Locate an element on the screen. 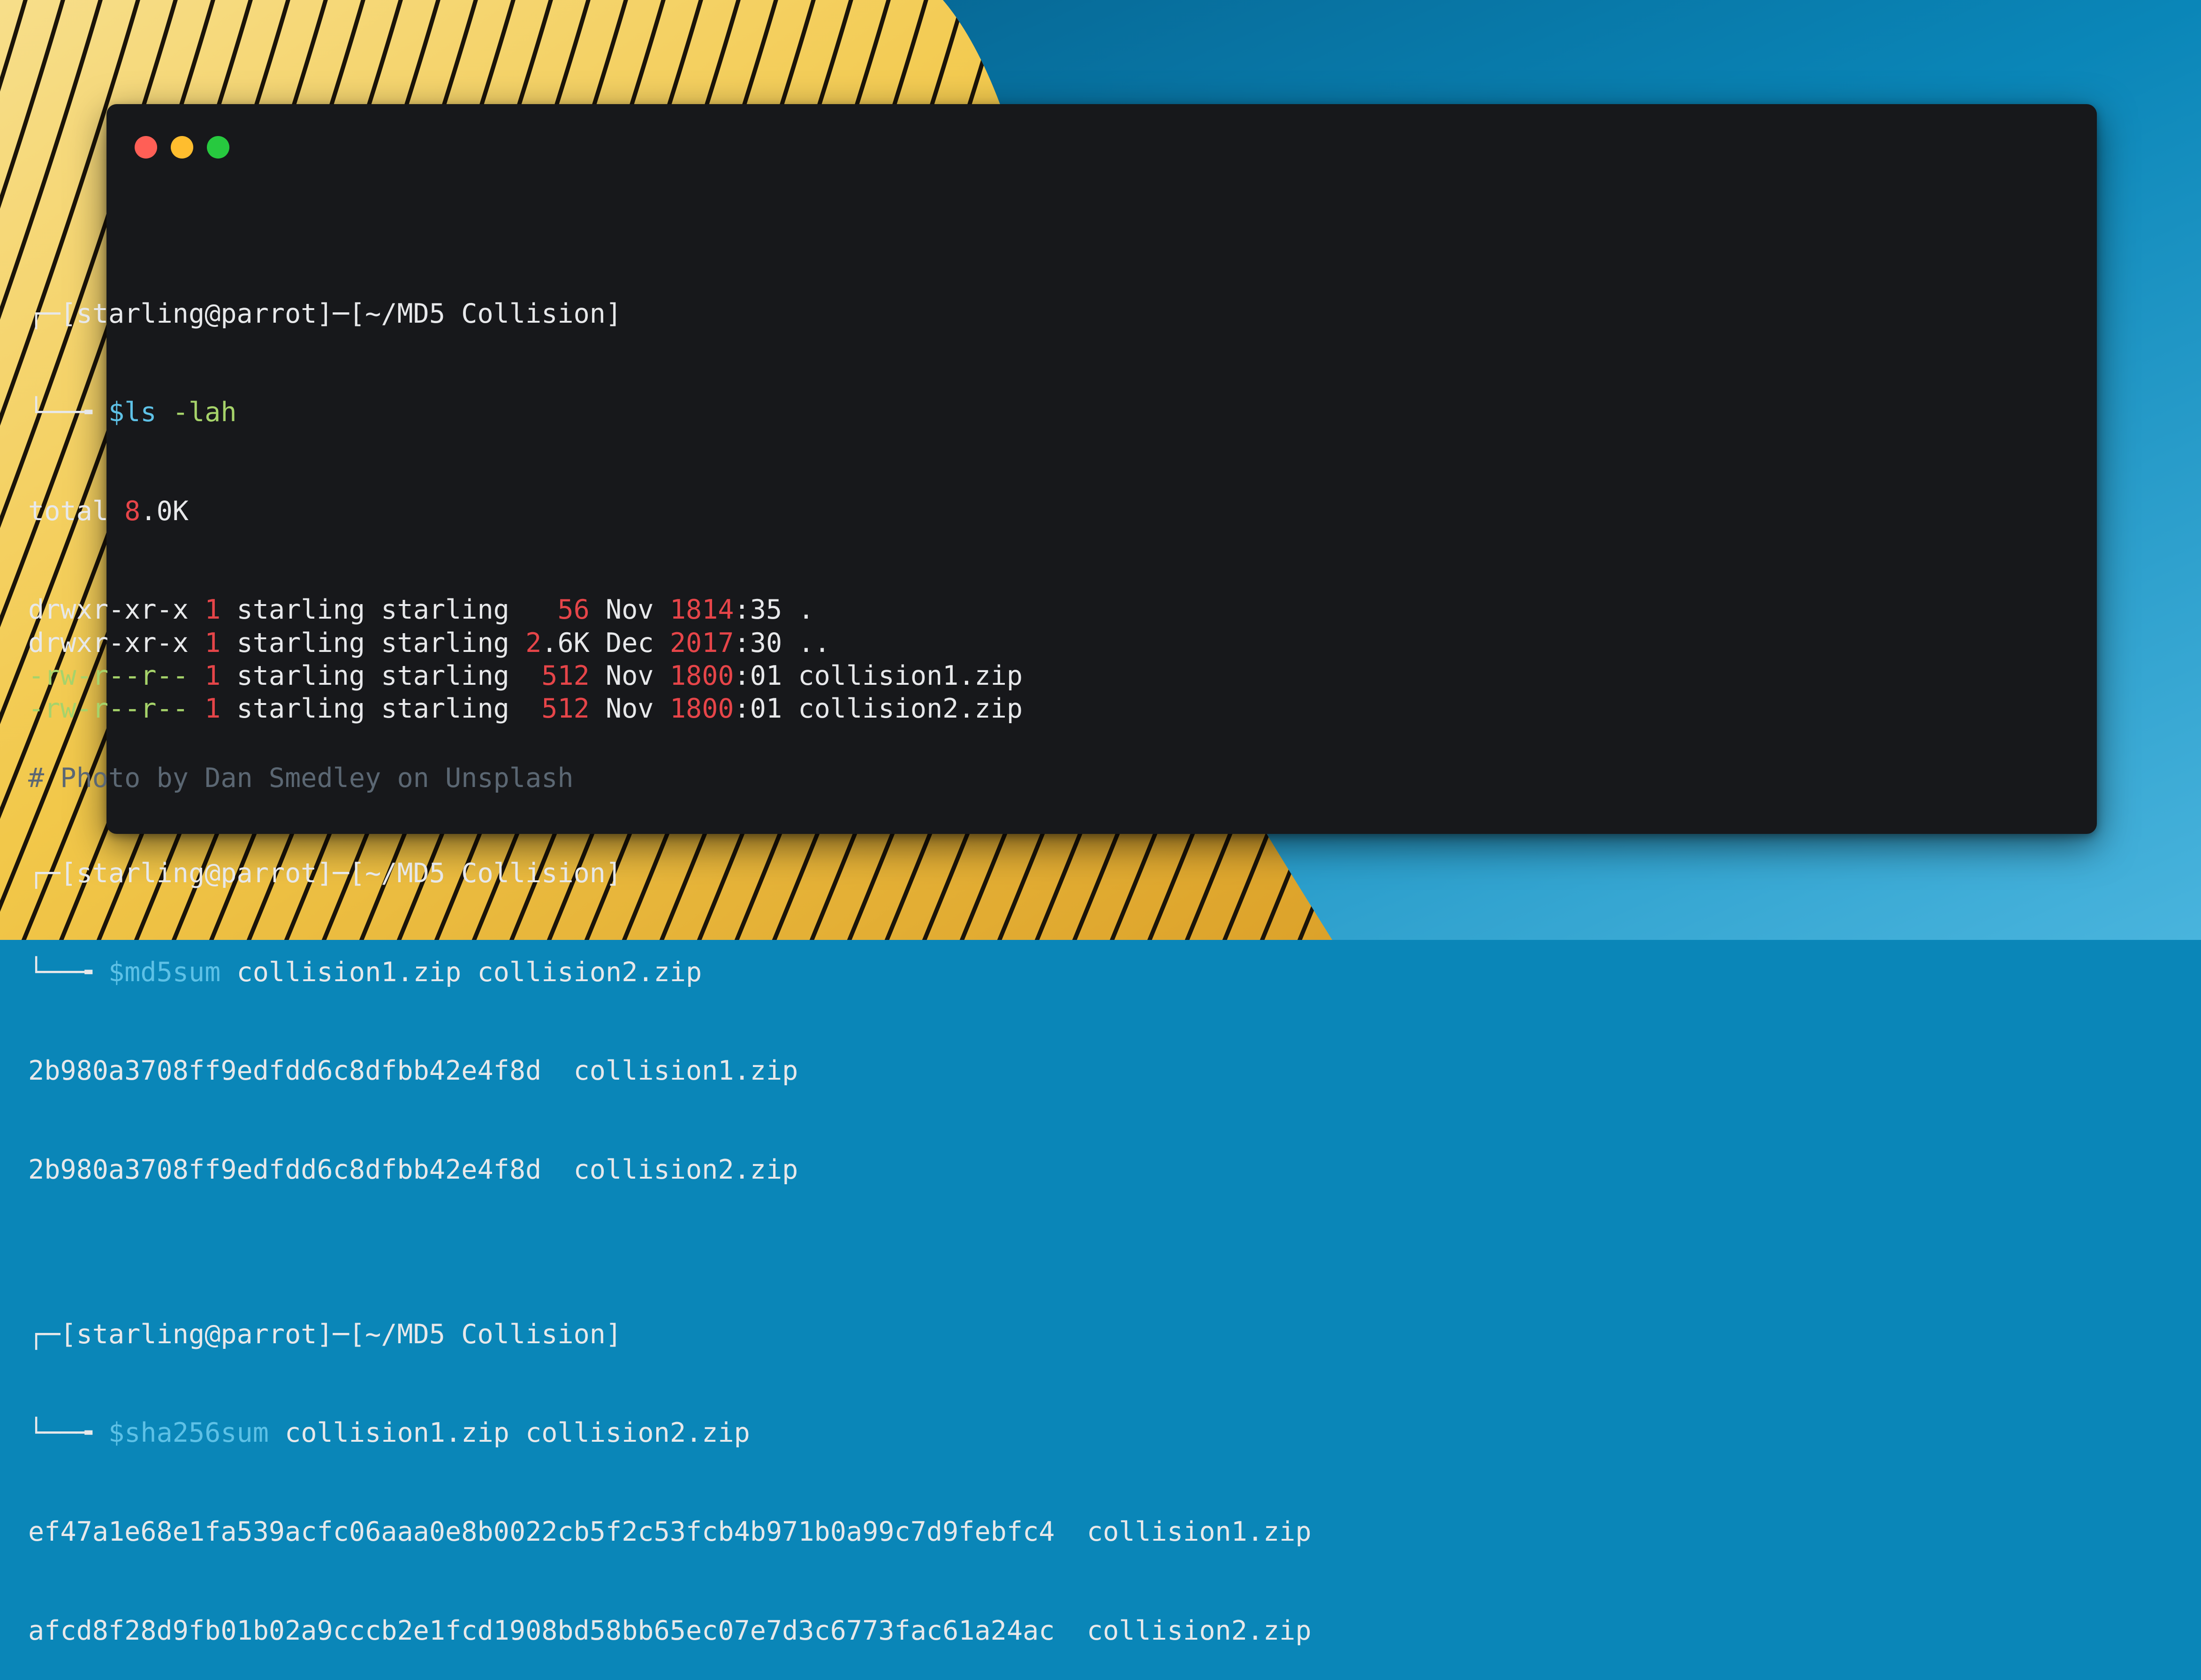  mod-minute: :35 is located at coordinates (758, 610).